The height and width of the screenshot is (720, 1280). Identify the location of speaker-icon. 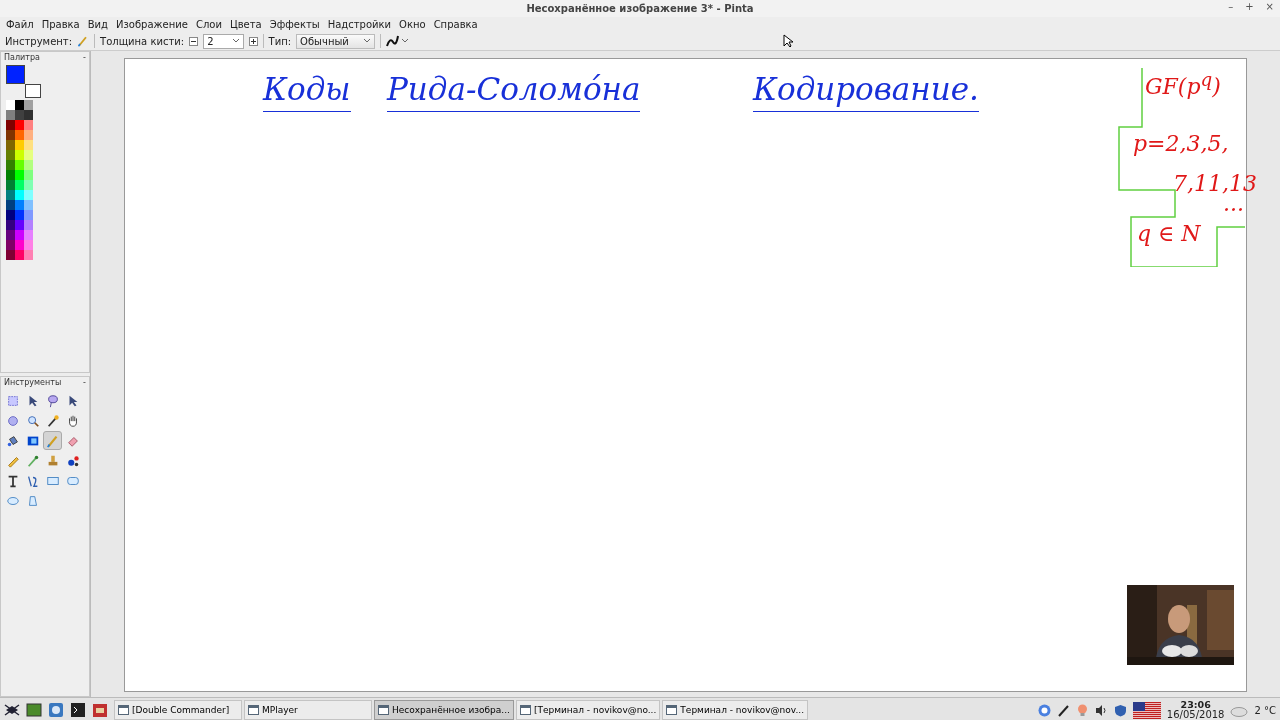
(1101, 710).